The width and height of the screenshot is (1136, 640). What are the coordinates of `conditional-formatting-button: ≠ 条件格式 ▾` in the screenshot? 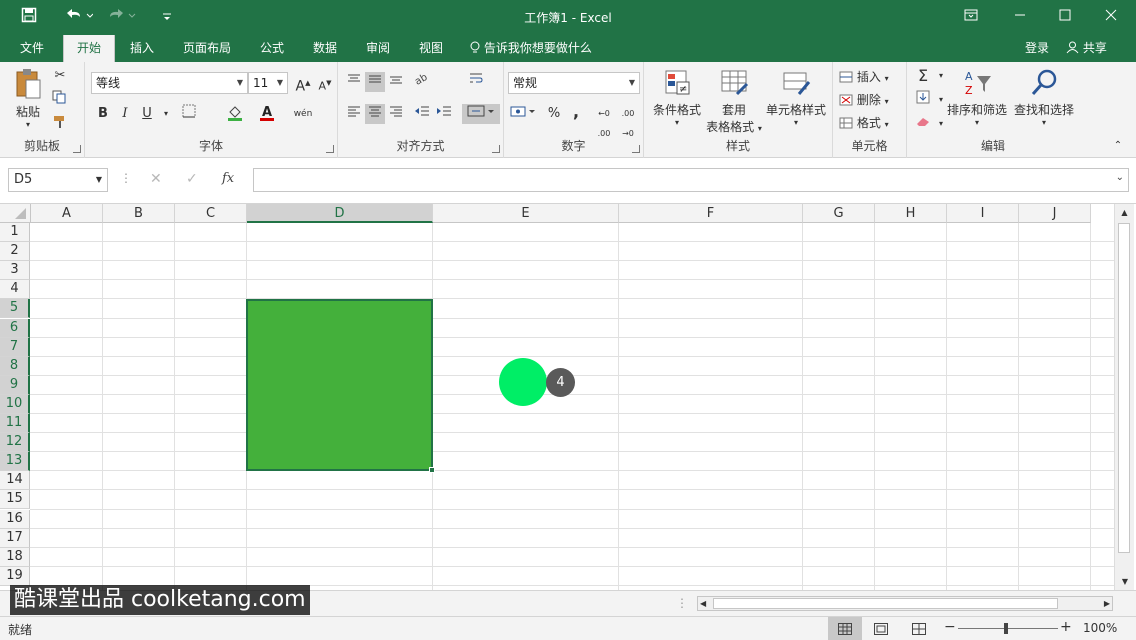 It's located at (677, 101).